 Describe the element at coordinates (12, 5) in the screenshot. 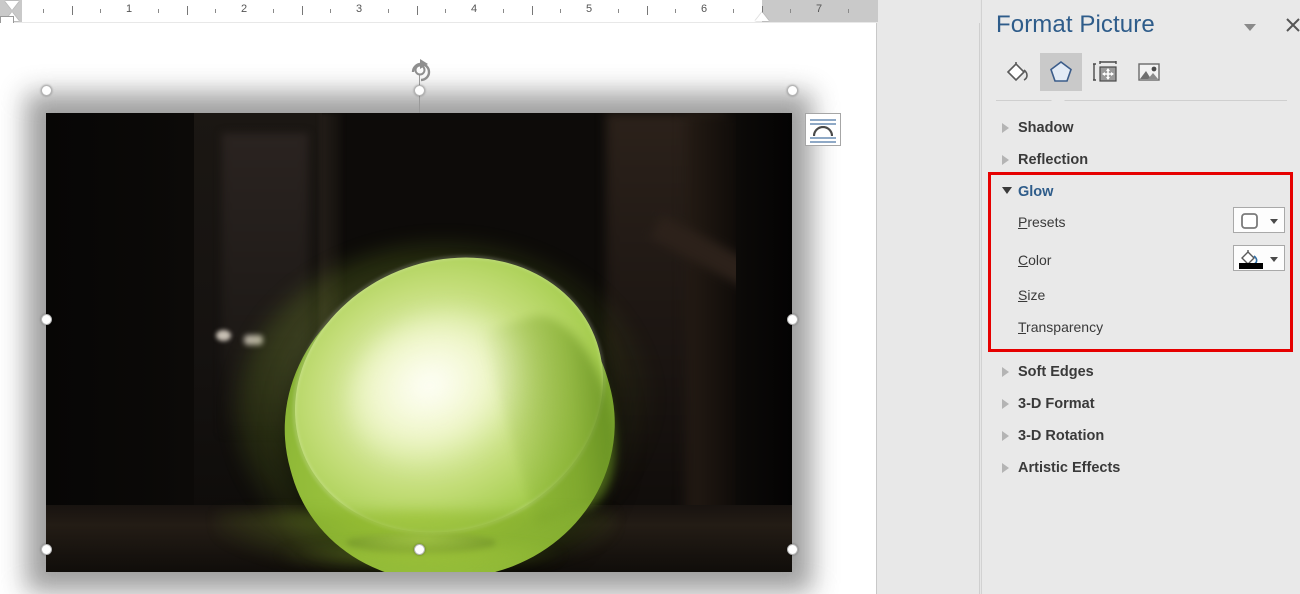

I see `first-line-indent-marker` at that location.